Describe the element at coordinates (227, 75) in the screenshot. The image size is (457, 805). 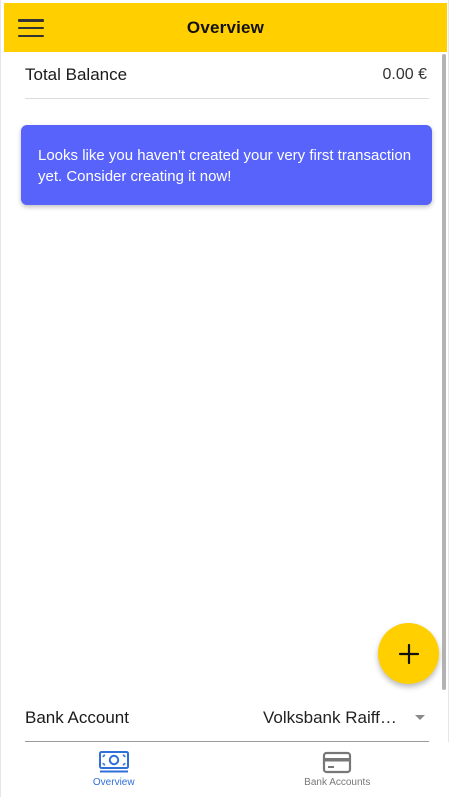
I see `total-balance-row: Total Balance 0.00 €` at that location.